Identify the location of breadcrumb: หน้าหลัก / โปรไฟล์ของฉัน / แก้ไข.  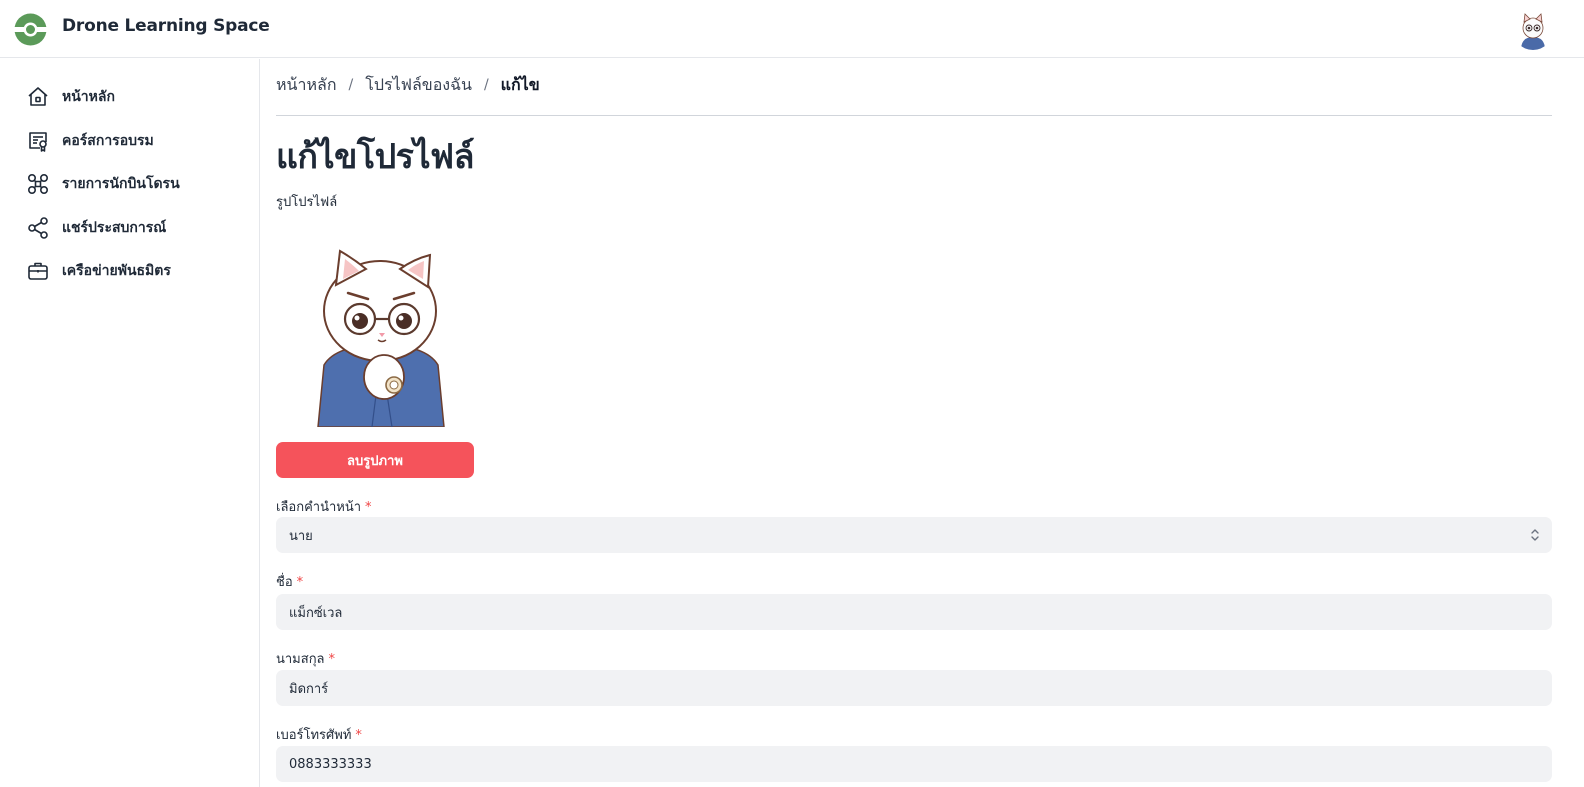
(408, 85).